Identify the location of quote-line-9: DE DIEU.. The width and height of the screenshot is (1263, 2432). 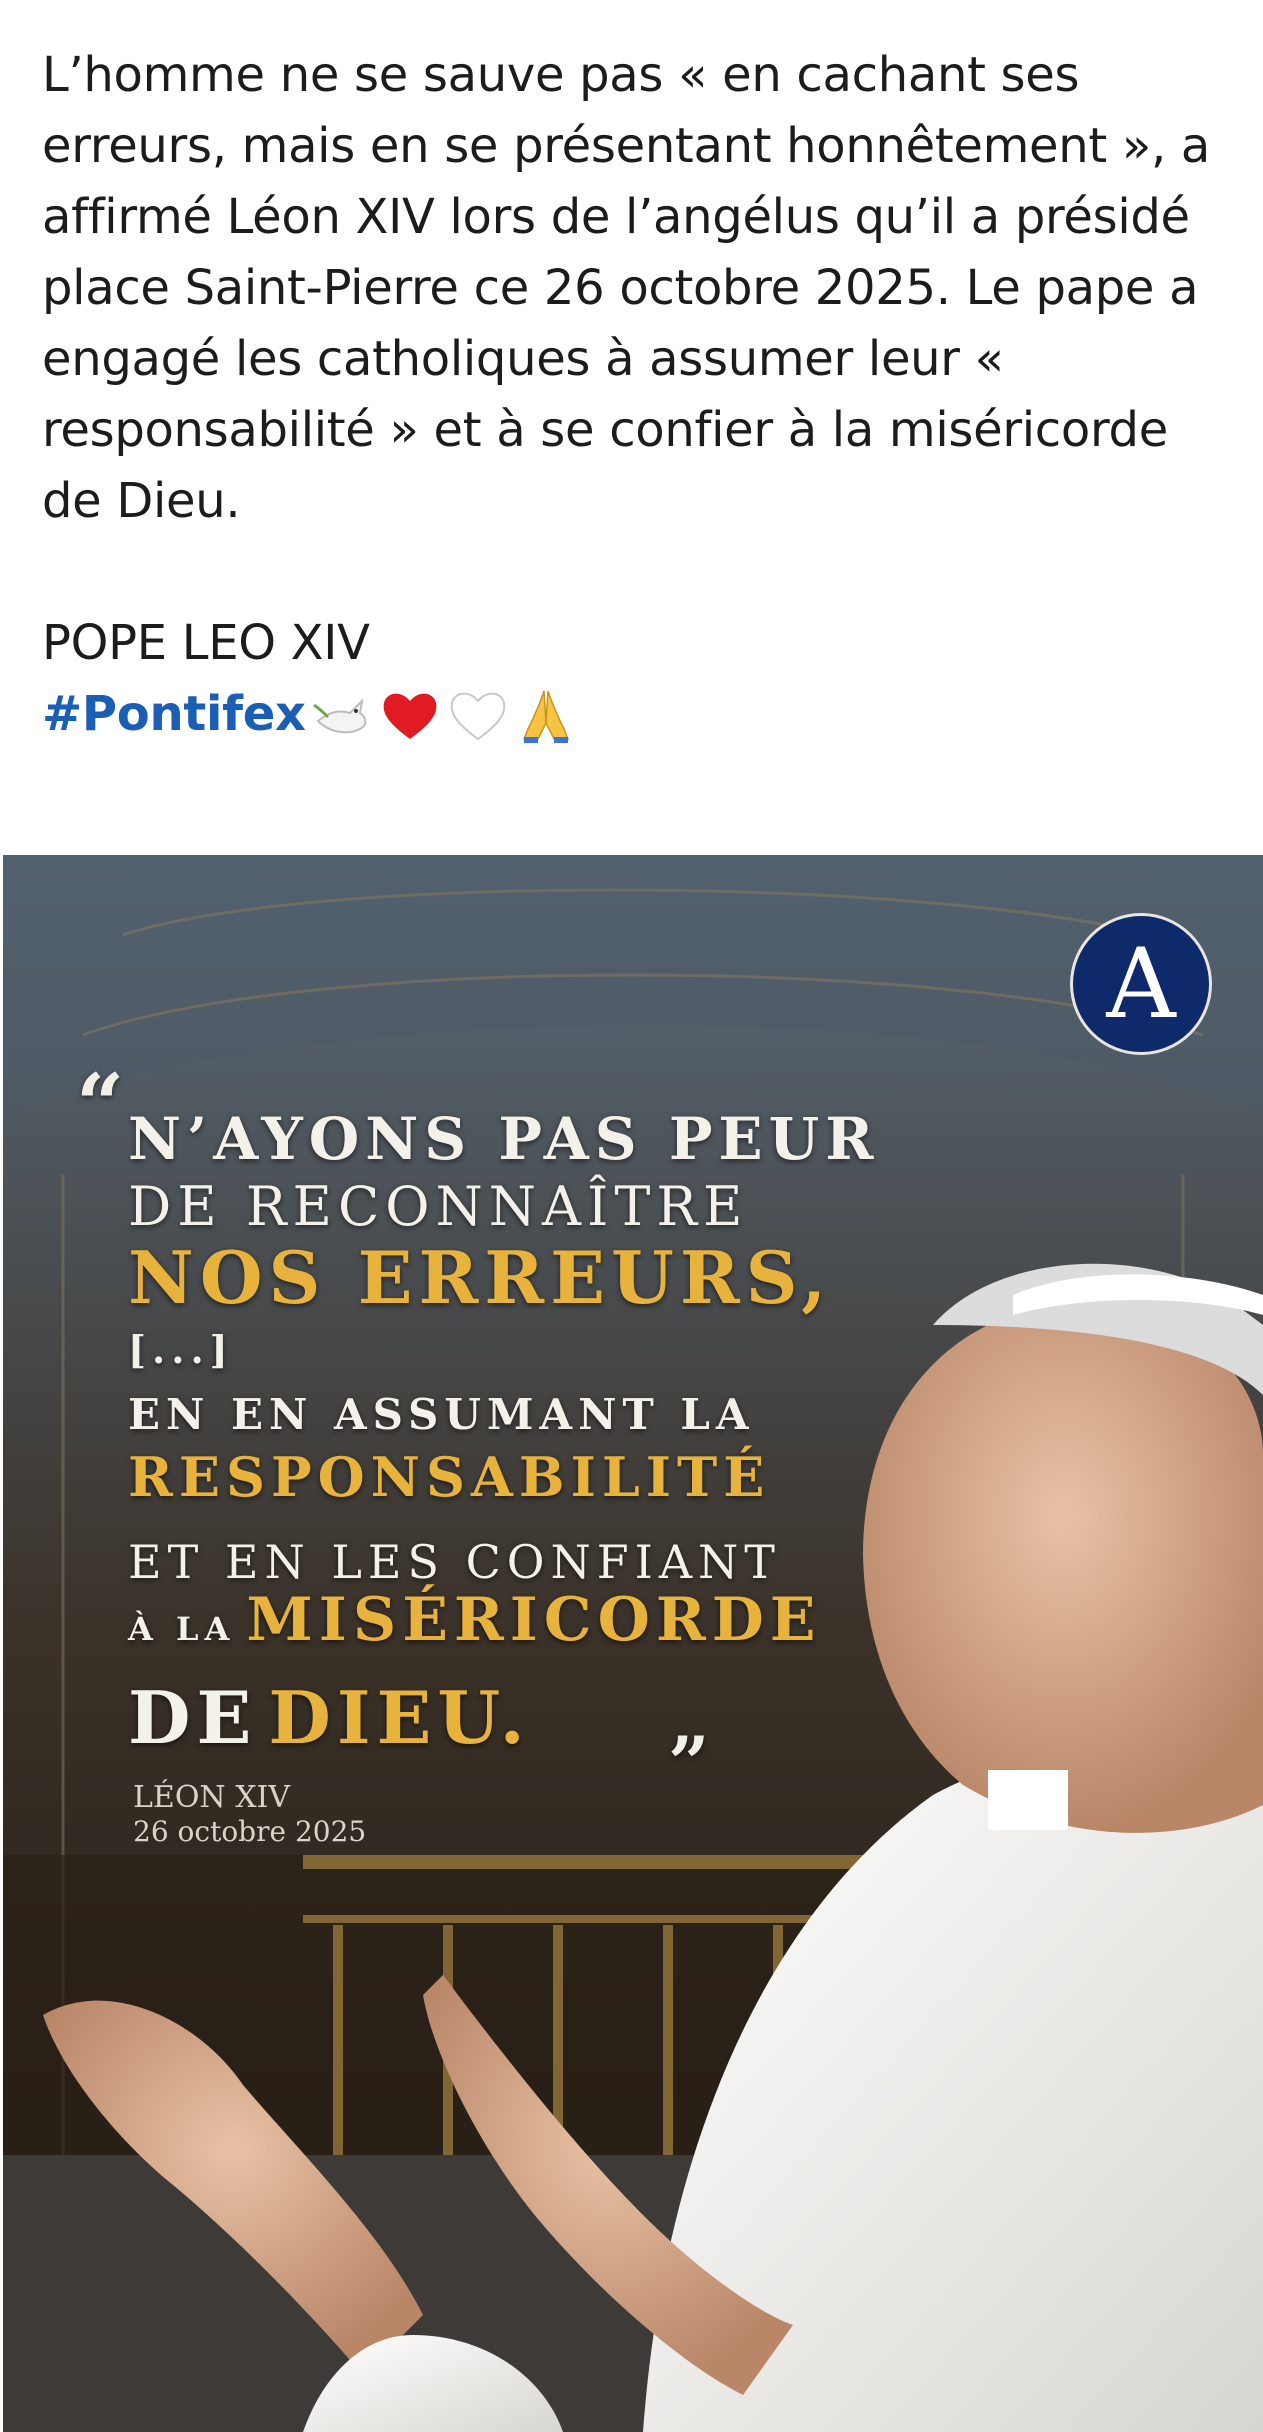
(329, 1717).